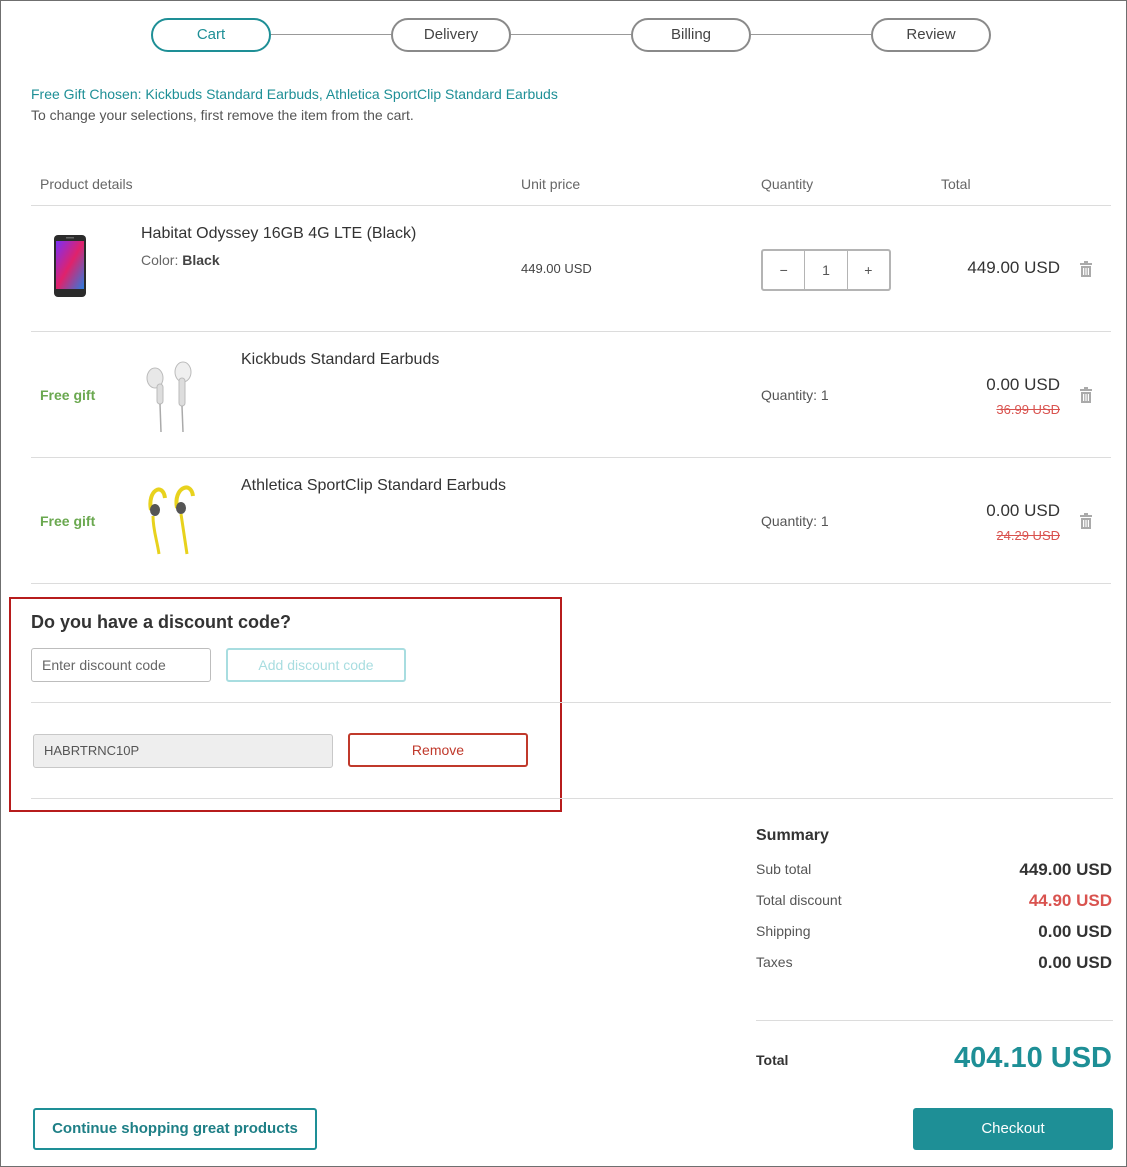  I want to click on original-price: 36.99 USD, so click(1028, 409).